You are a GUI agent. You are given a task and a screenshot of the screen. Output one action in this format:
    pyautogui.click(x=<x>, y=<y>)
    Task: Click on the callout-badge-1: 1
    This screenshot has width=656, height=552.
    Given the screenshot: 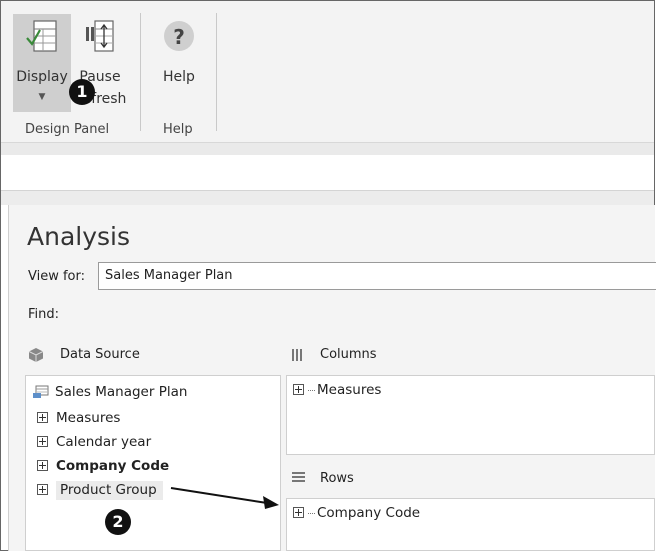 What is the action you would take?
    pyautogui.click(x=82, y=92)
    